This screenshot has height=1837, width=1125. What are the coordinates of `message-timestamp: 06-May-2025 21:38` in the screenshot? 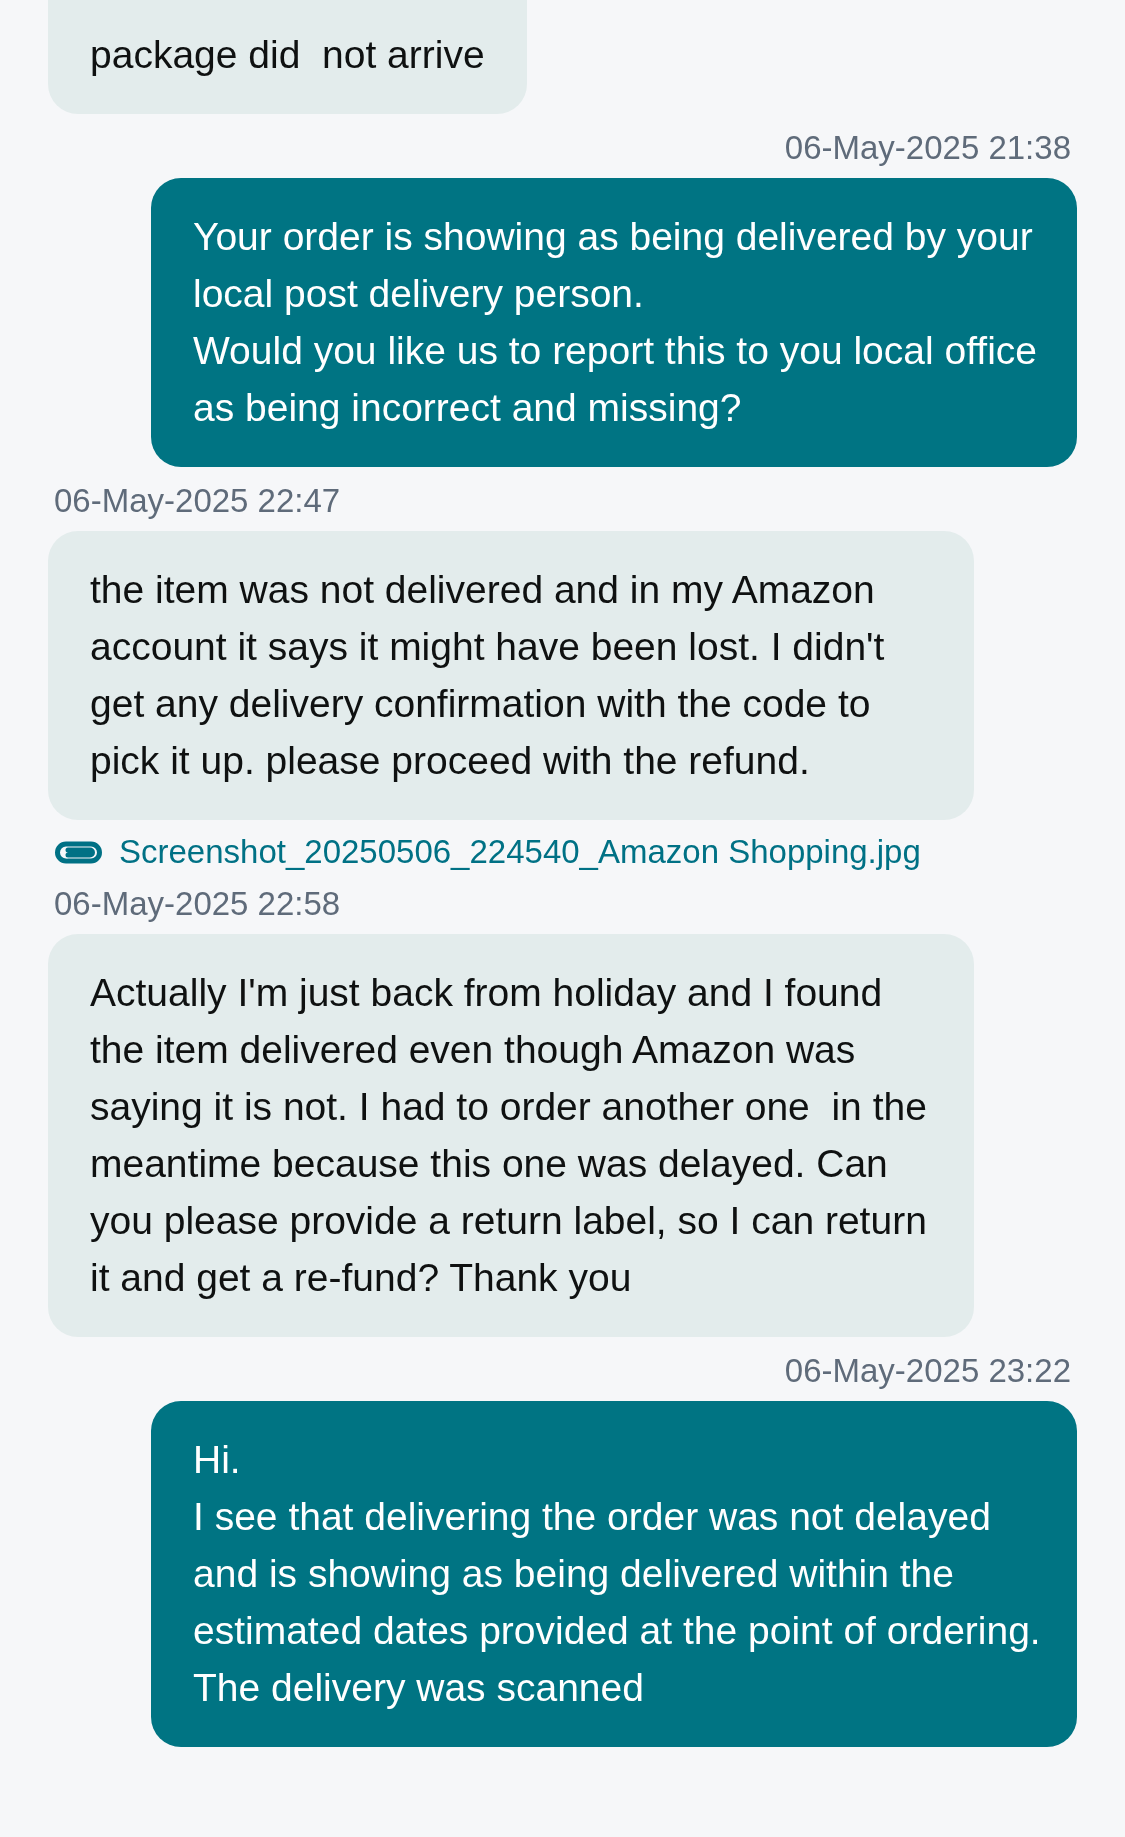 It's located at (927, 148).